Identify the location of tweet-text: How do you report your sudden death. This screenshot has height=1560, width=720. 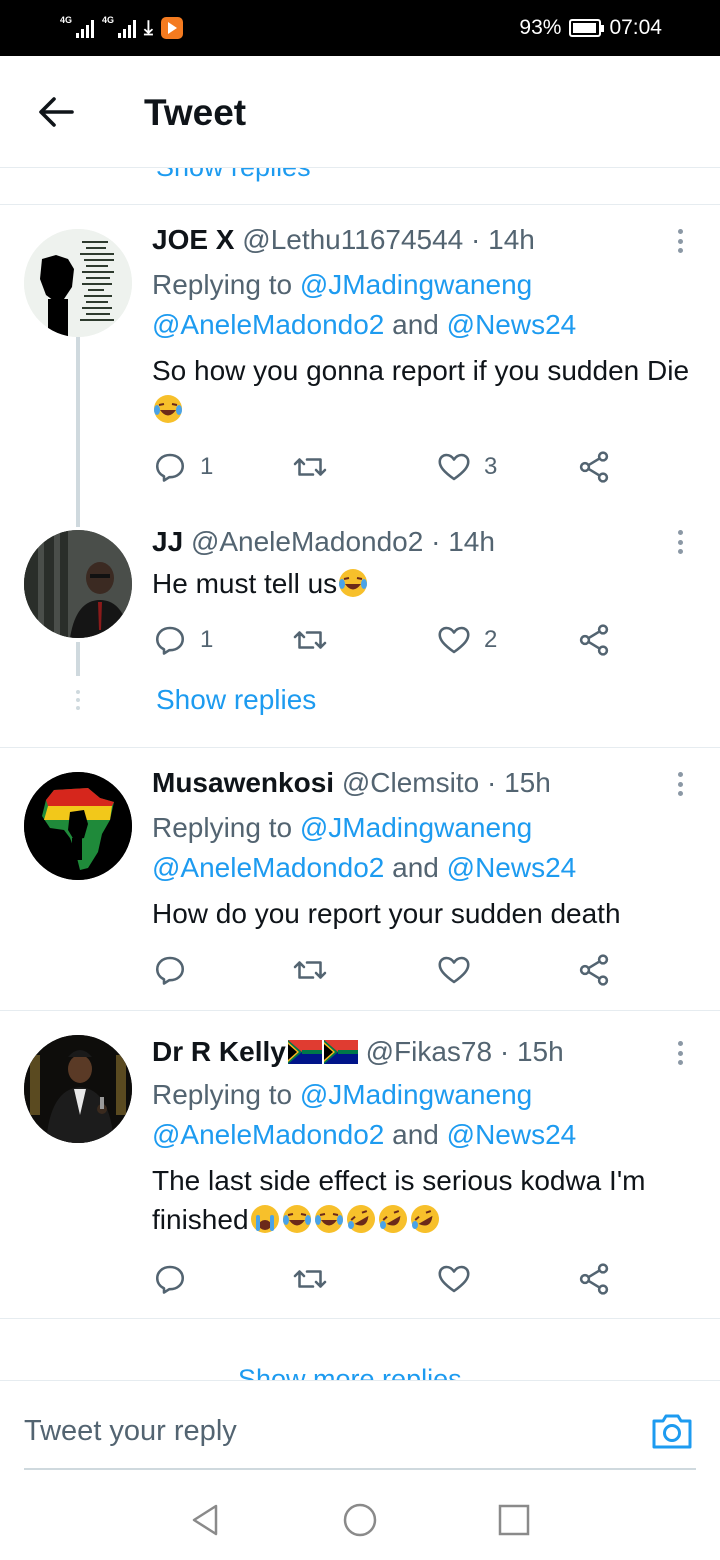
(422, 913).